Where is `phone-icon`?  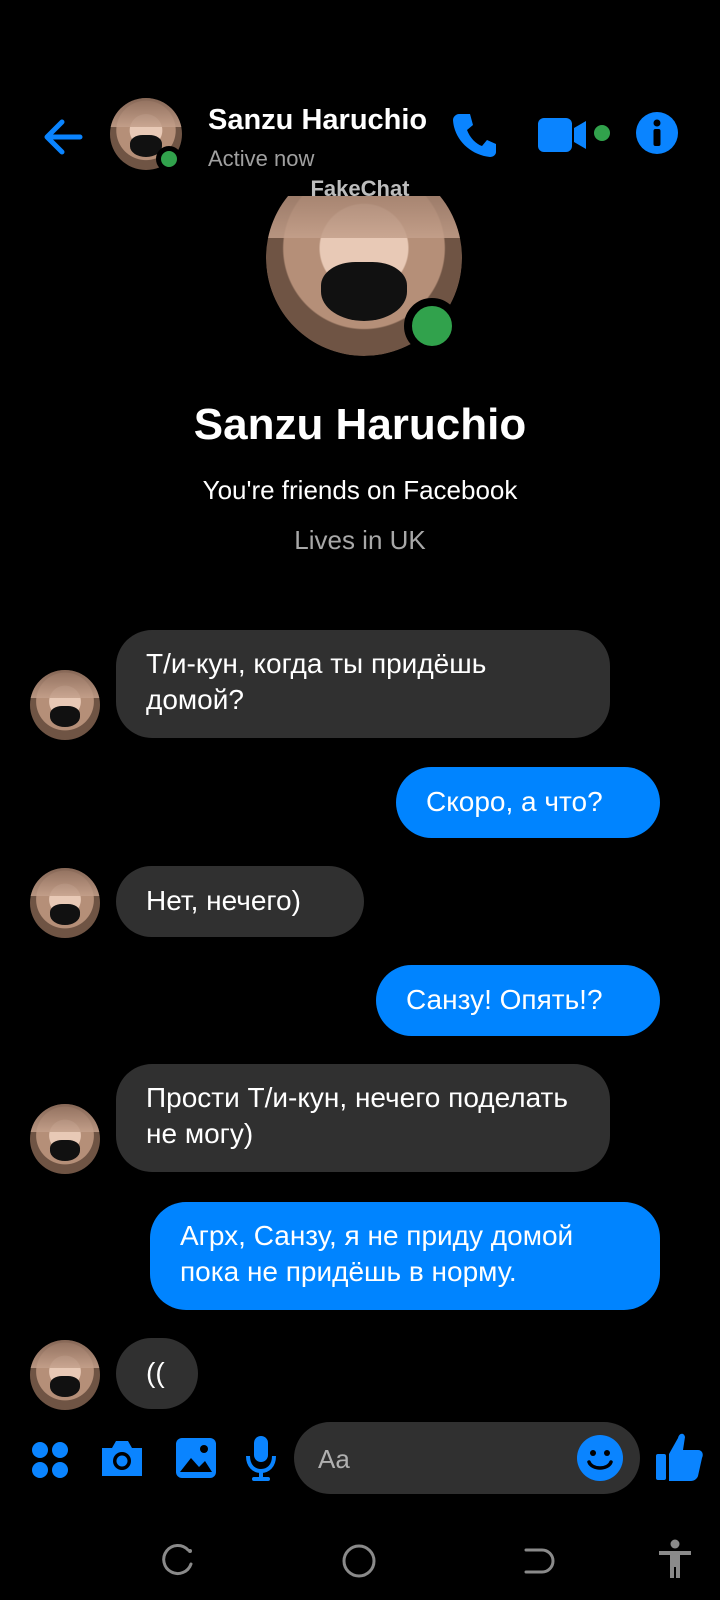 phone-icon is located at coordinates (474, 134).